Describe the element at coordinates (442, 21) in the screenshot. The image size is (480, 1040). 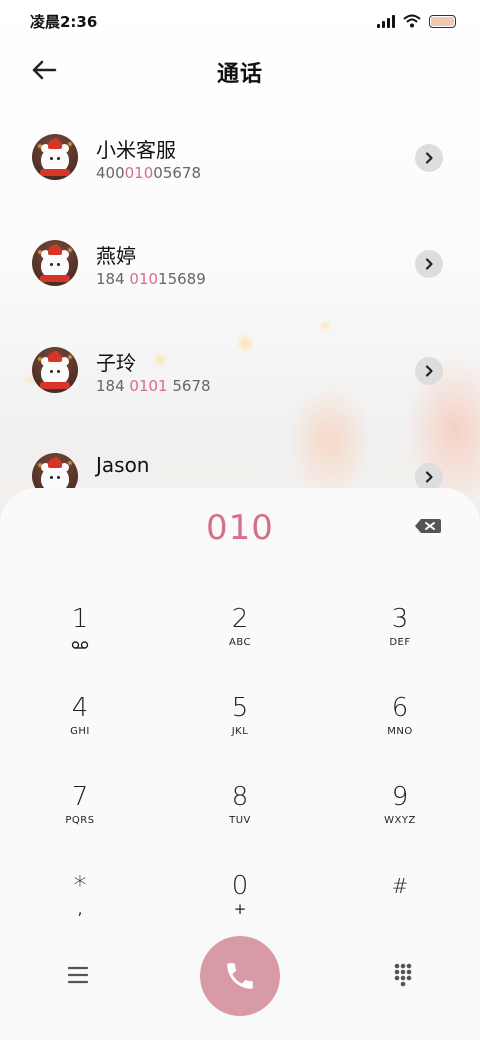
I see `battery-icon` at that location.